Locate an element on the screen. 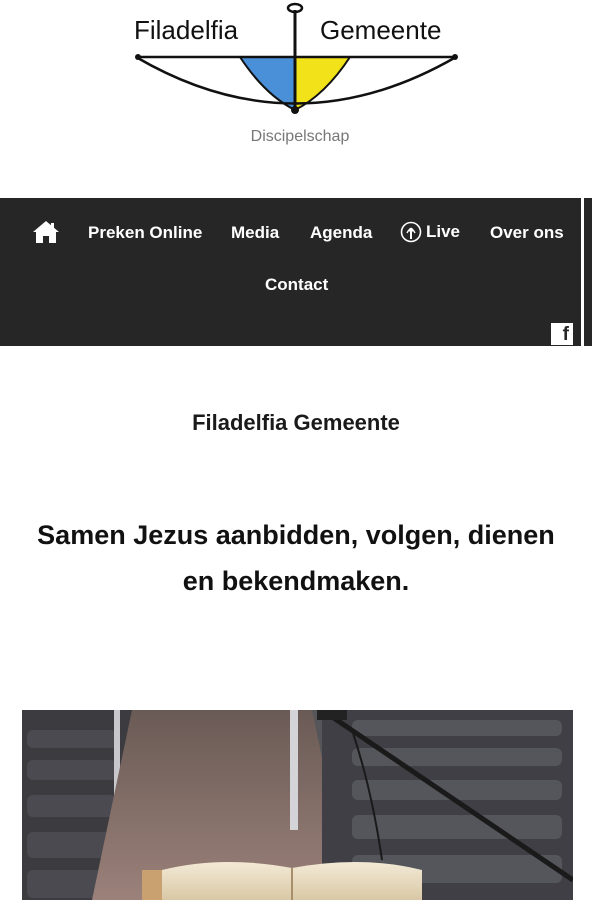 The height and width of the screenshot is (900, 592). nav-item-label: Media is located at coordinates (255, 232).